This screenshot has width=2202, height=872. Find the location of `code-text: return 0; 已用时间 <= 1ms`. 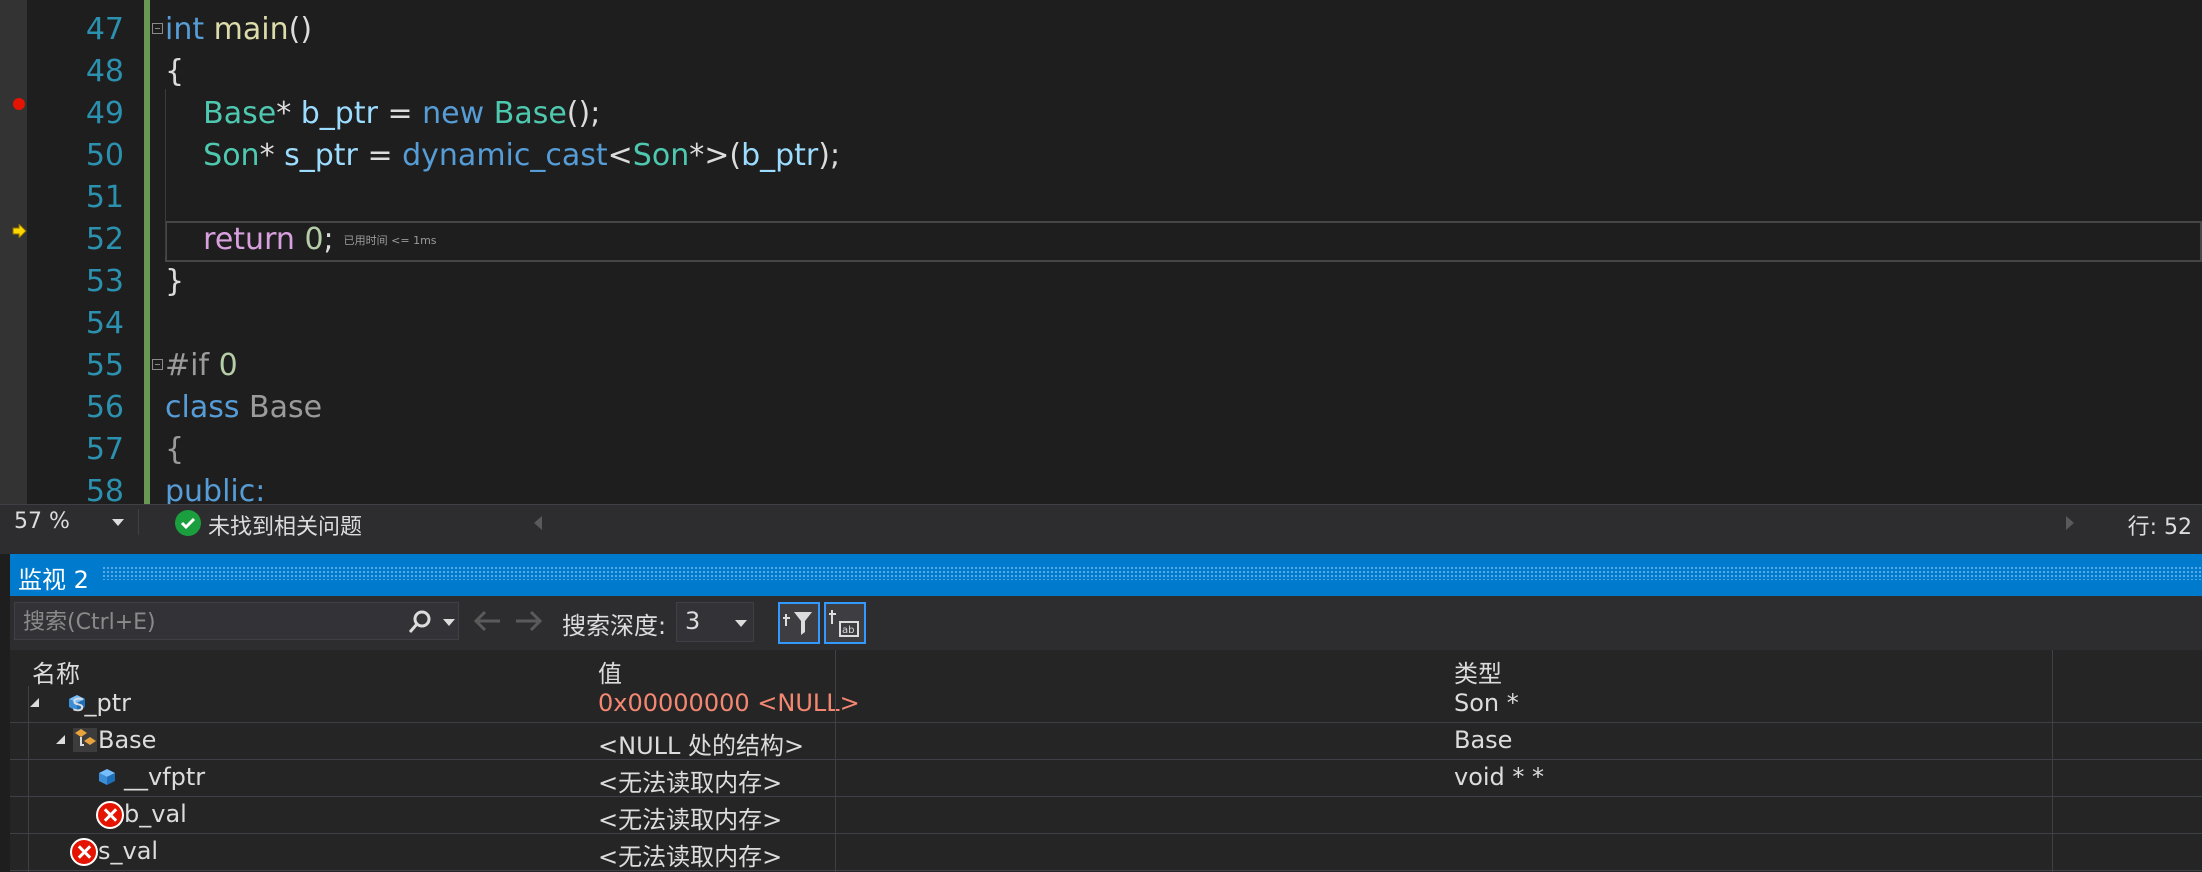

code-text: return 0; 已用时间 <= 1ms is located at coordinates (301, 240).